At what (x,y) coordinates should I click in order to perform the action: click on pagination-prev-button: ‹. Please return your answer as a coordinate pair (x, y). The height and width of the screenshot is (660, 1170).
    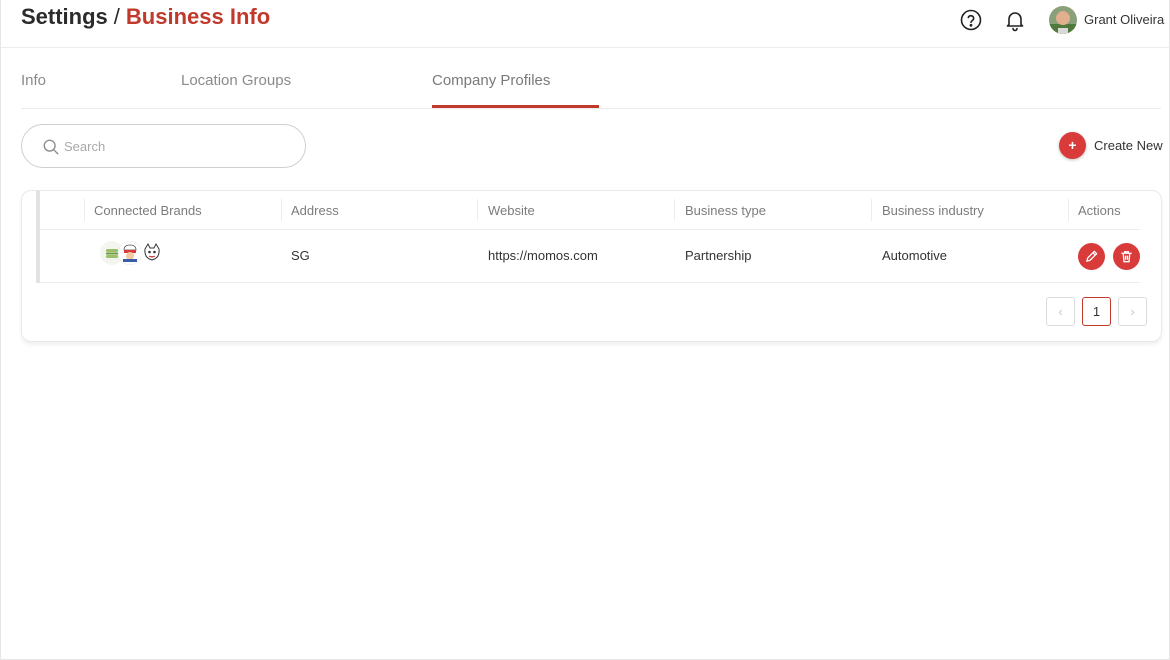
    Looking at the image, I should click on (1060, 311).